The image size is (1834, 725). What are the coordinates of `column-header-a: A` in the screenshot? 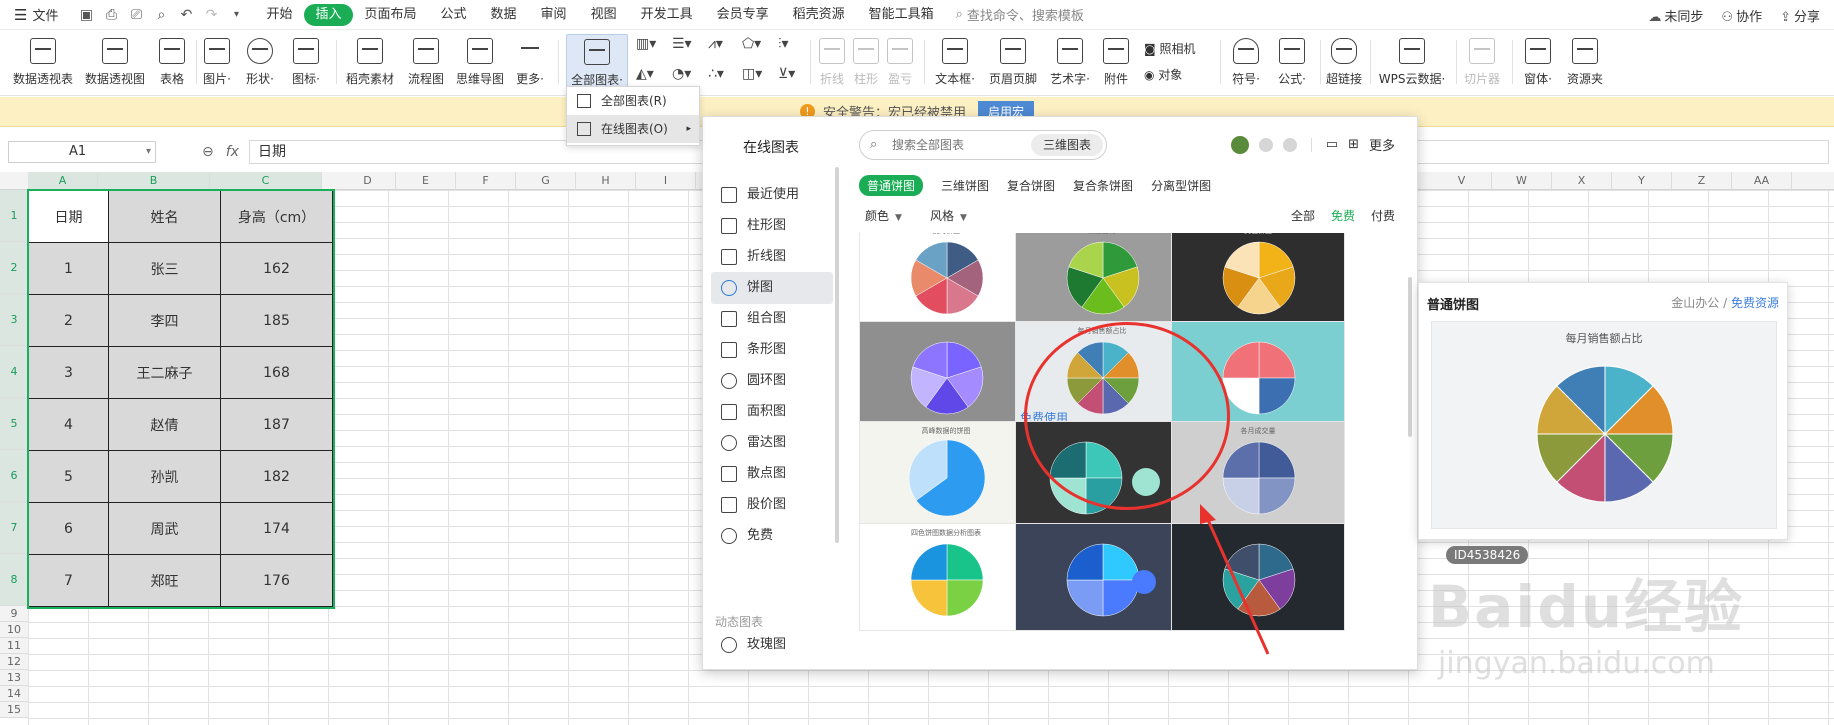 It's located at (63, 181).